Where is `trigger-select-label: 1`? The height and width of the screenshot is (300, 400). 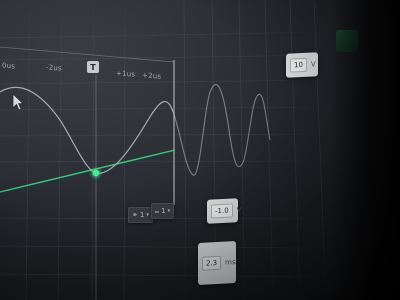 trigger-select-label: 1 is located at coordinates (163, 211).